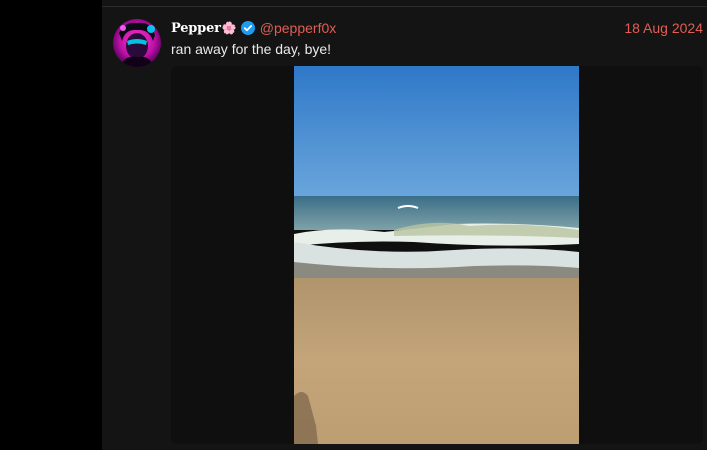  Describe the element at coordinates (137, 43) in the screenshot. I see `avatar` at that location.